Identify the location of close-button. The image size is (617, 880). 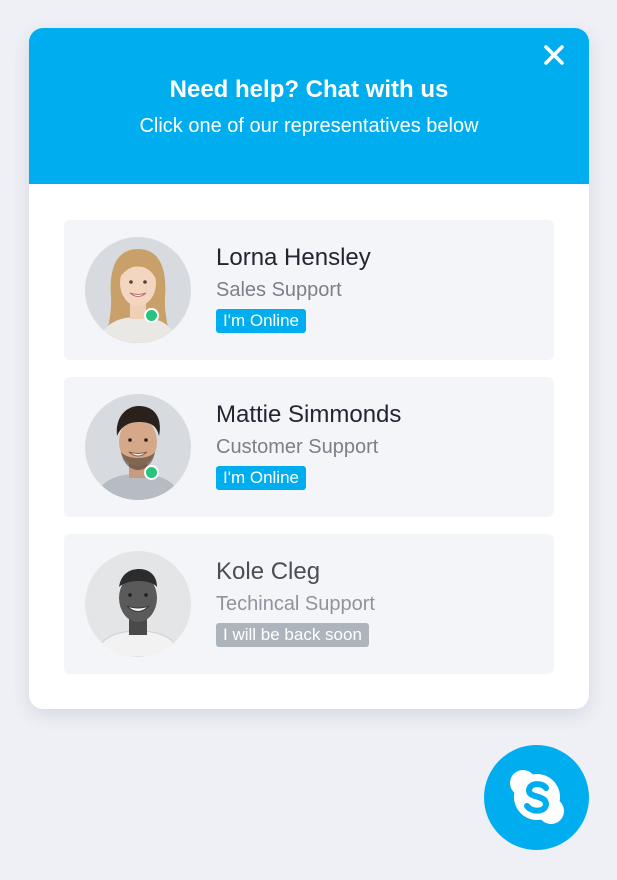
(554, 55).